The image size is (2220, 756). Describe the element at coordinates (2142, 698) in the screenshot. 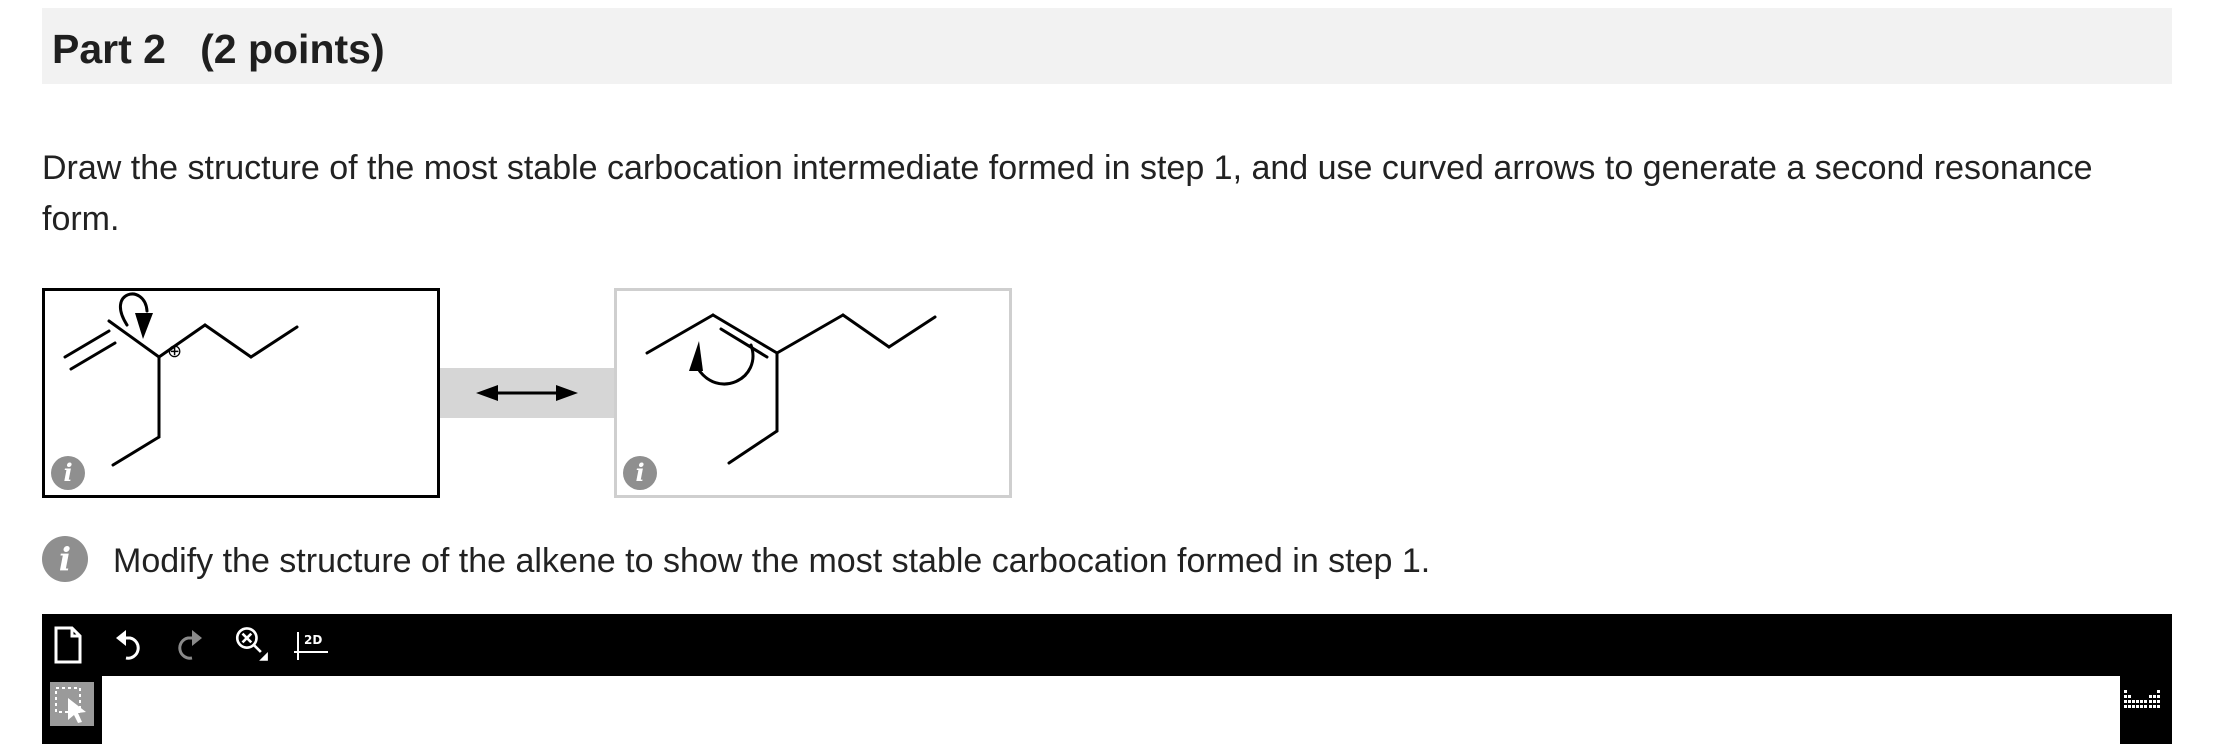

I see `periodic-table-icon` at that location.